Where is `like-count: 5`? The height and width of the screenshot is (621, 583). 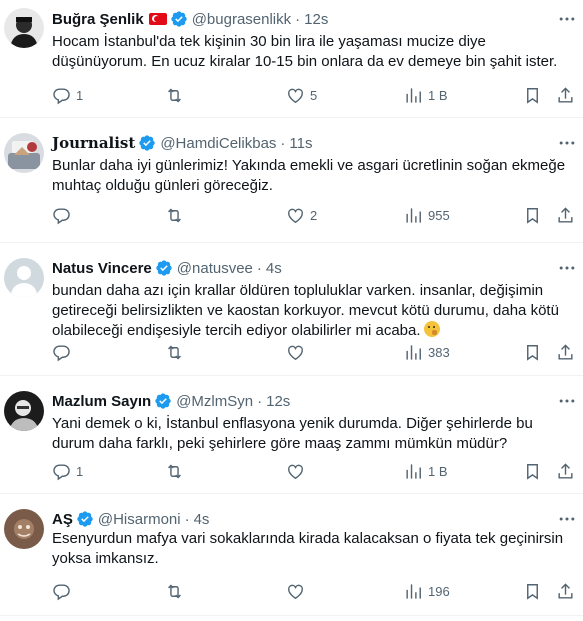
like-count: 5 is located at coordinates (314, 95).